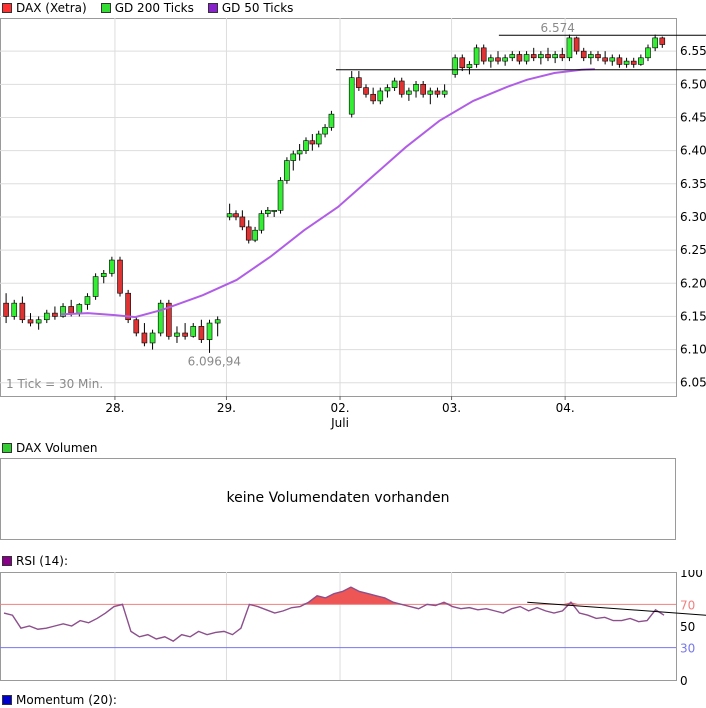  I want to click on legend-item-2: GD 50 Ticks, so click(250, 8).